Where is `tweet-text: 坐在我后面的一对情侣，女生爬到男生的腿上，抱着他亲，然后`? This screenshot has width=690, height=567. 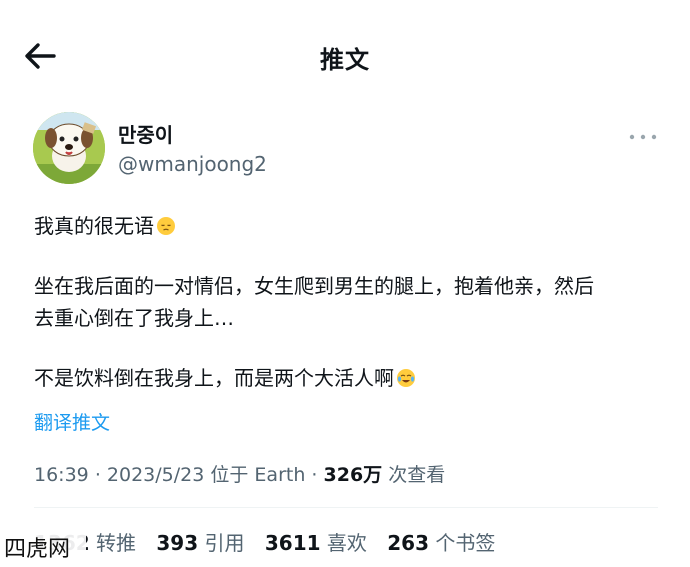 tweet-text: 坐在我后面的一对情侣，女生爬到男生的腿上，抱着他亲，然后 is located at coordinates (314, 286).